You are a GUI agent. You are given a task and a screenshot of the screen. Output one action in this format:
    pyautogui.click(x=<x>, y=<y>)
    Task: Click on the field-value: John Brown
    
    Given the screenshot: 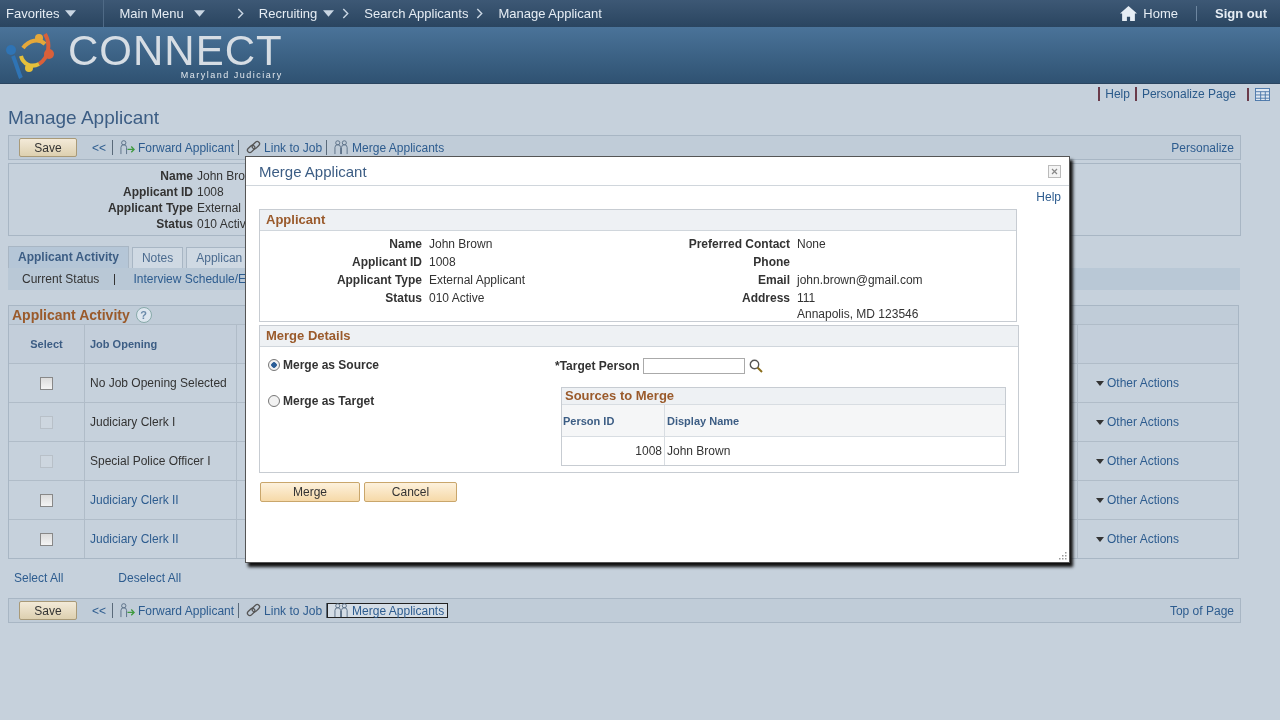 What is the action you would take?
    pyautogui.click(x=461, y=244)
    